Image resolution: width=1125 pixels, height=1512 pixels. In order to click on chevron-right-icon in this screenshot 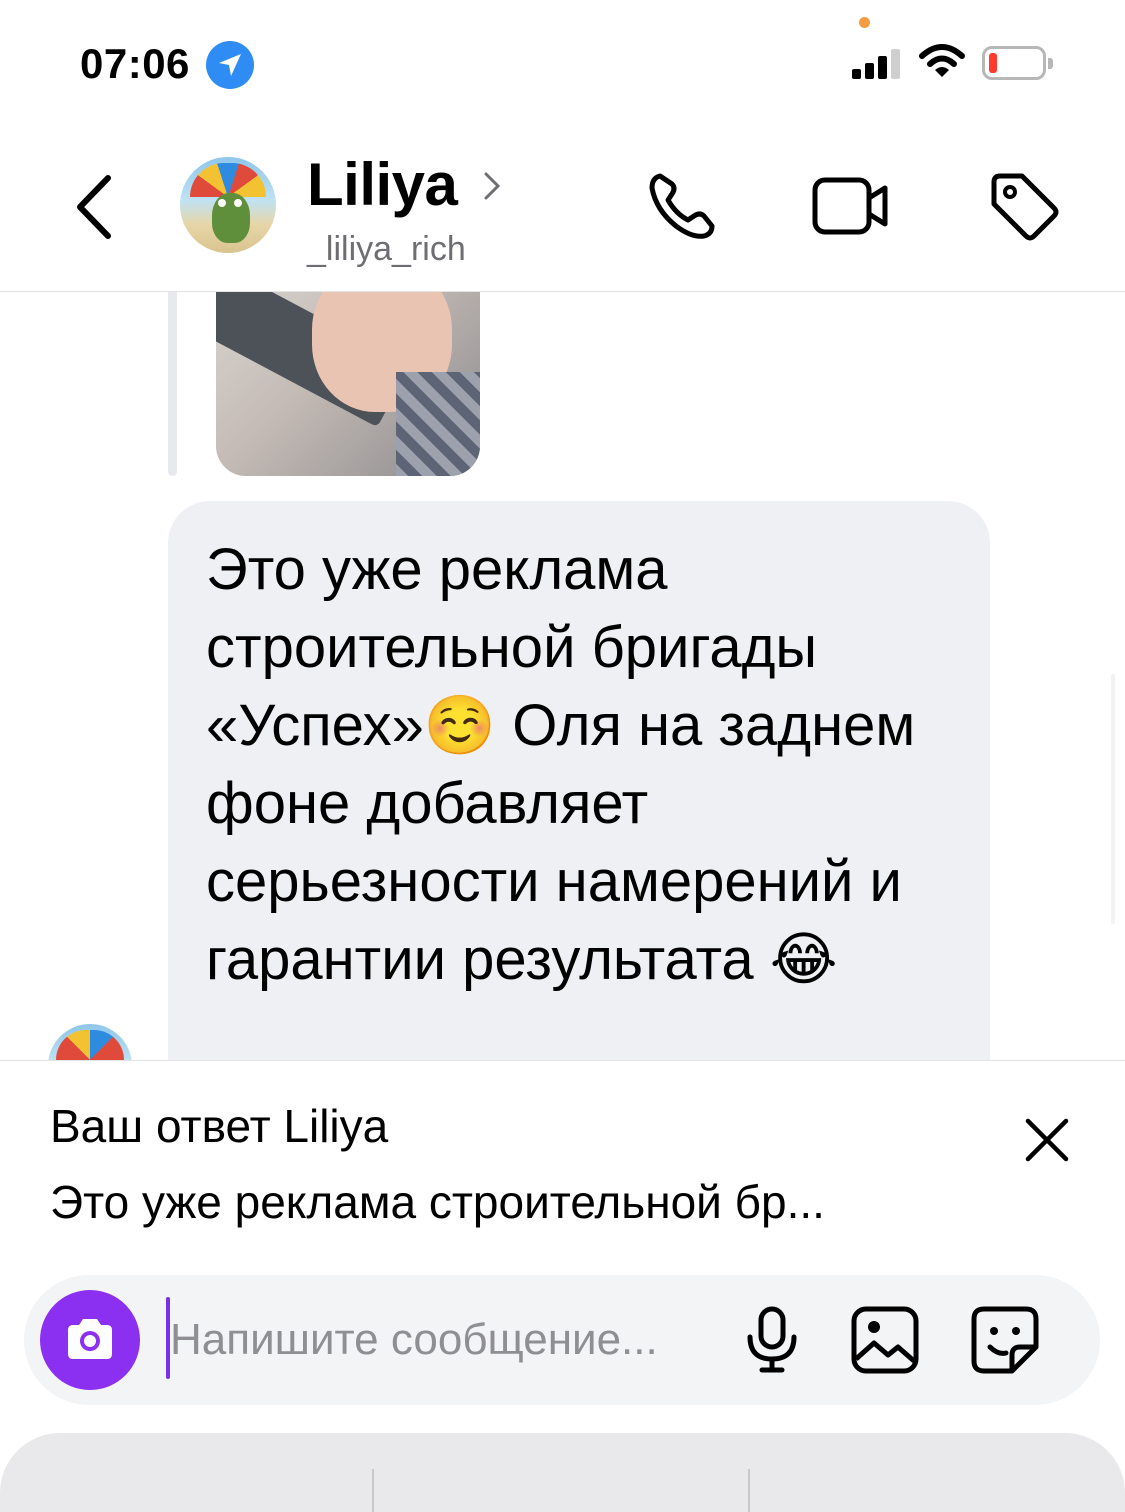, I will do `click(492, 186)`.